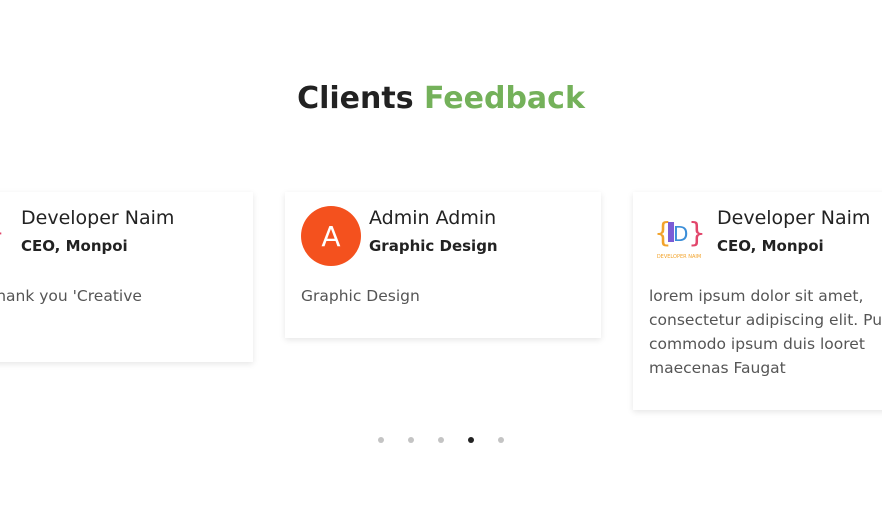 Image resolution: width=882 pixels, height=520 pixels. Describe the element at coordinates (504, 98) in the screenshot. I see `heading-accent: Feedback` at that location.